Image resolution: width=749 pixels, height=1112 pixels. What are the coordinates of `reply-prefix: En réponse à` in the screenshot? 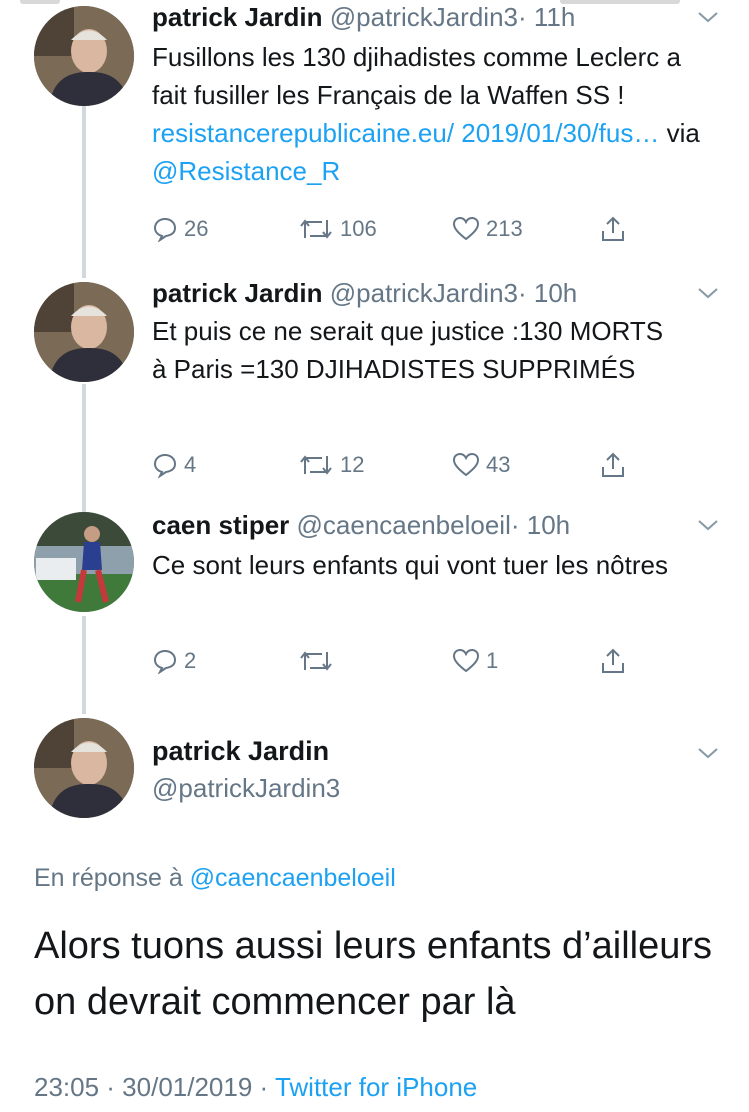 It's located at (112, 878).